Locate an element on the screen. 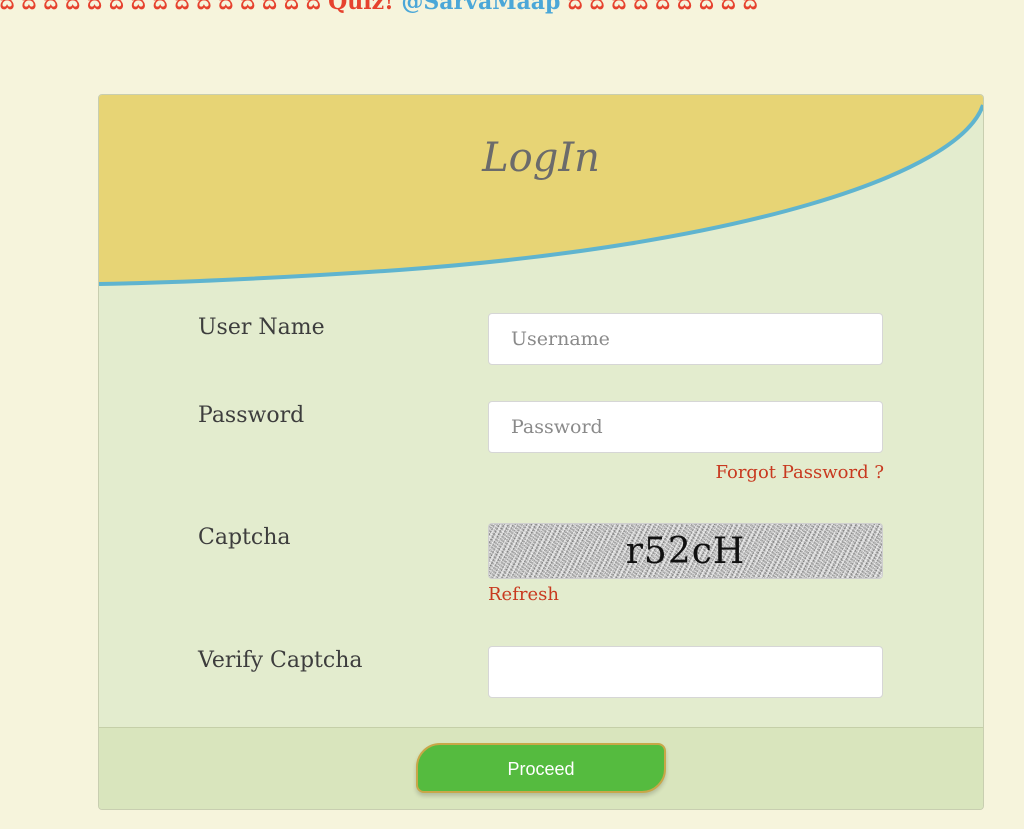  captcha-code: r52cH is located at coordinates (685, 551).